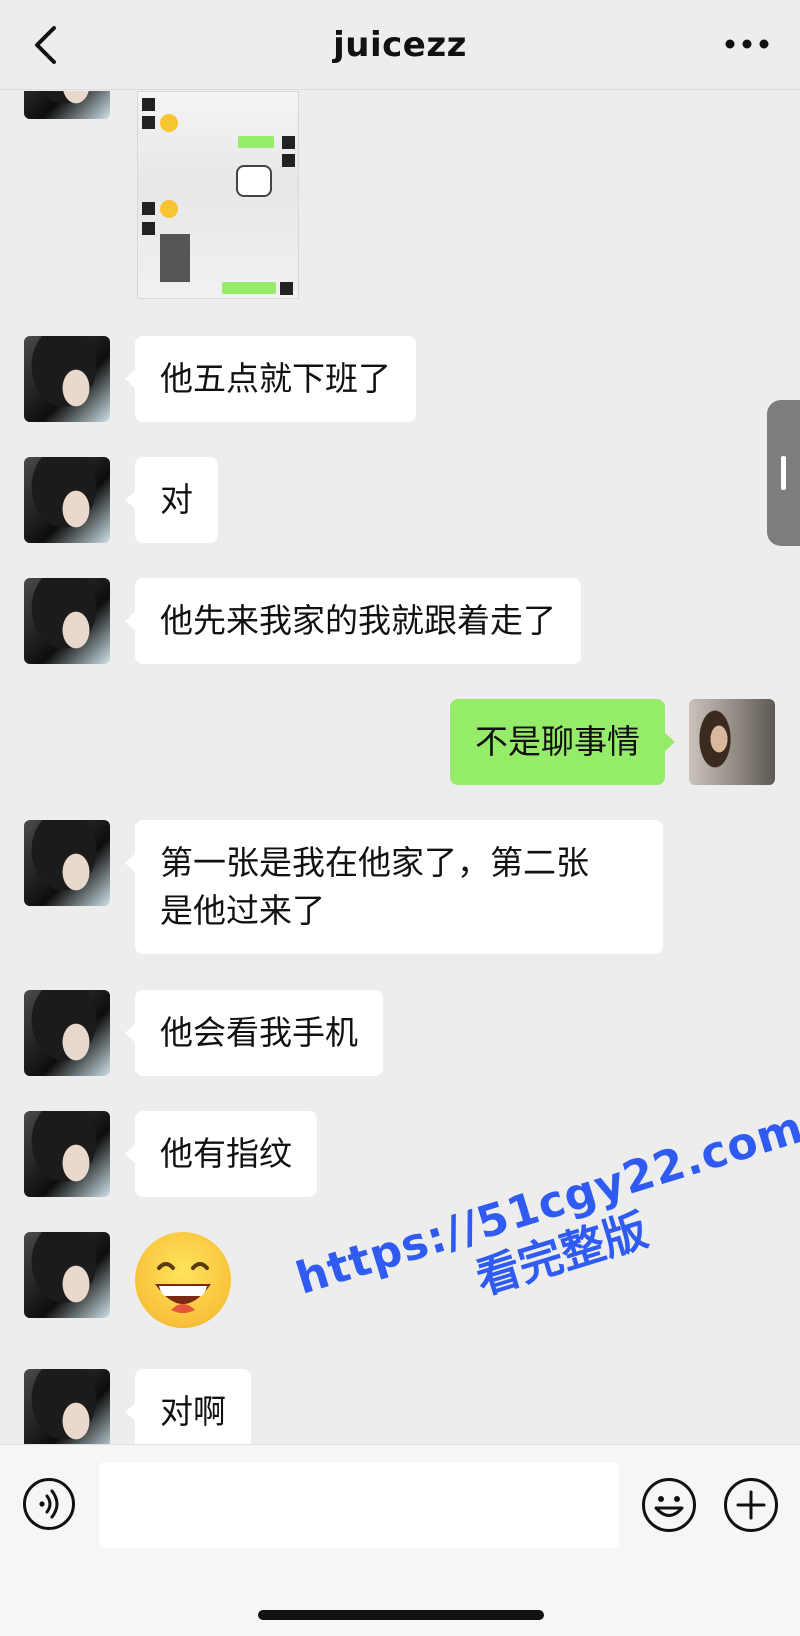 This screenshot has height=1636, width=800. I want to click on message-row: 他先来我家的我就跟着走了, so click(400, 621).